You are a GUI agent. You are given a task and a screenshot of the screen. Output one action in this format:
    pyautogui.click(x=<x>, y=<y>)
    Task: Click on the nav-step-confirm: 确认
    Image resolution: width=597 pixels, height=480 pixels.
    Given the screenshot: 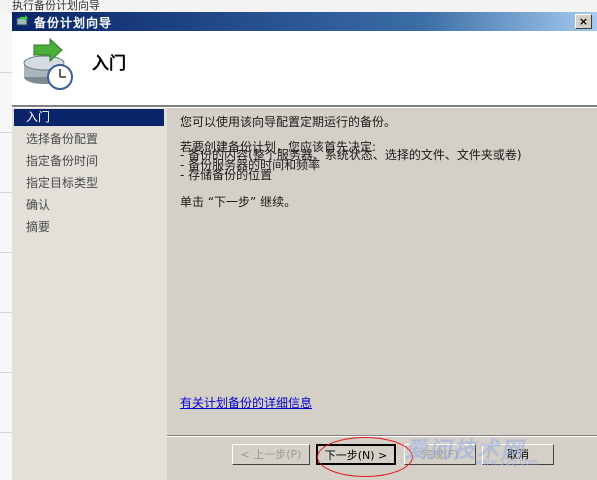 What is the action you would take?
    pyautogui.click(x=89, y=205)
    